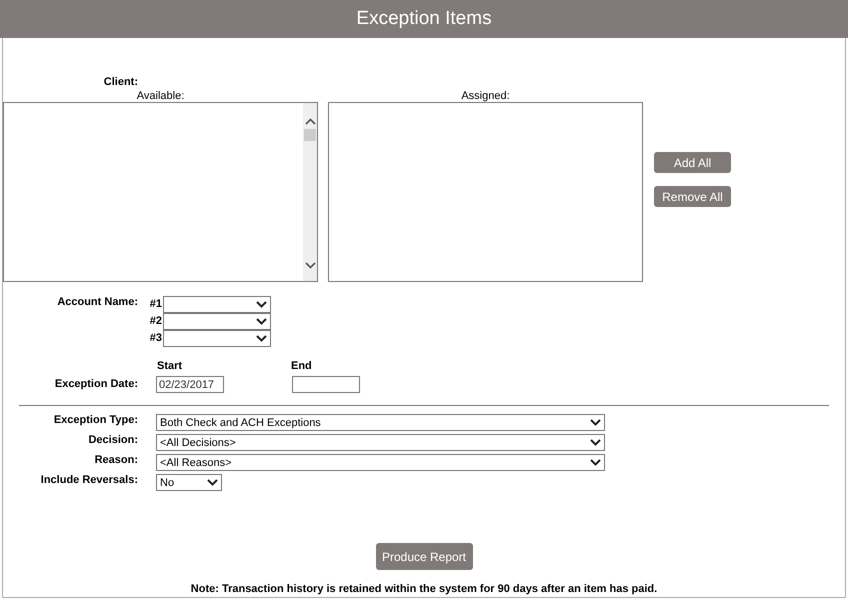 Image resolution: width=848 pixels, height=600 pixels. What do you see at coordinates (190, 384) in the screenshot?
I see `start-date-field: 02/23/2017` at bounding box center [190, 384].